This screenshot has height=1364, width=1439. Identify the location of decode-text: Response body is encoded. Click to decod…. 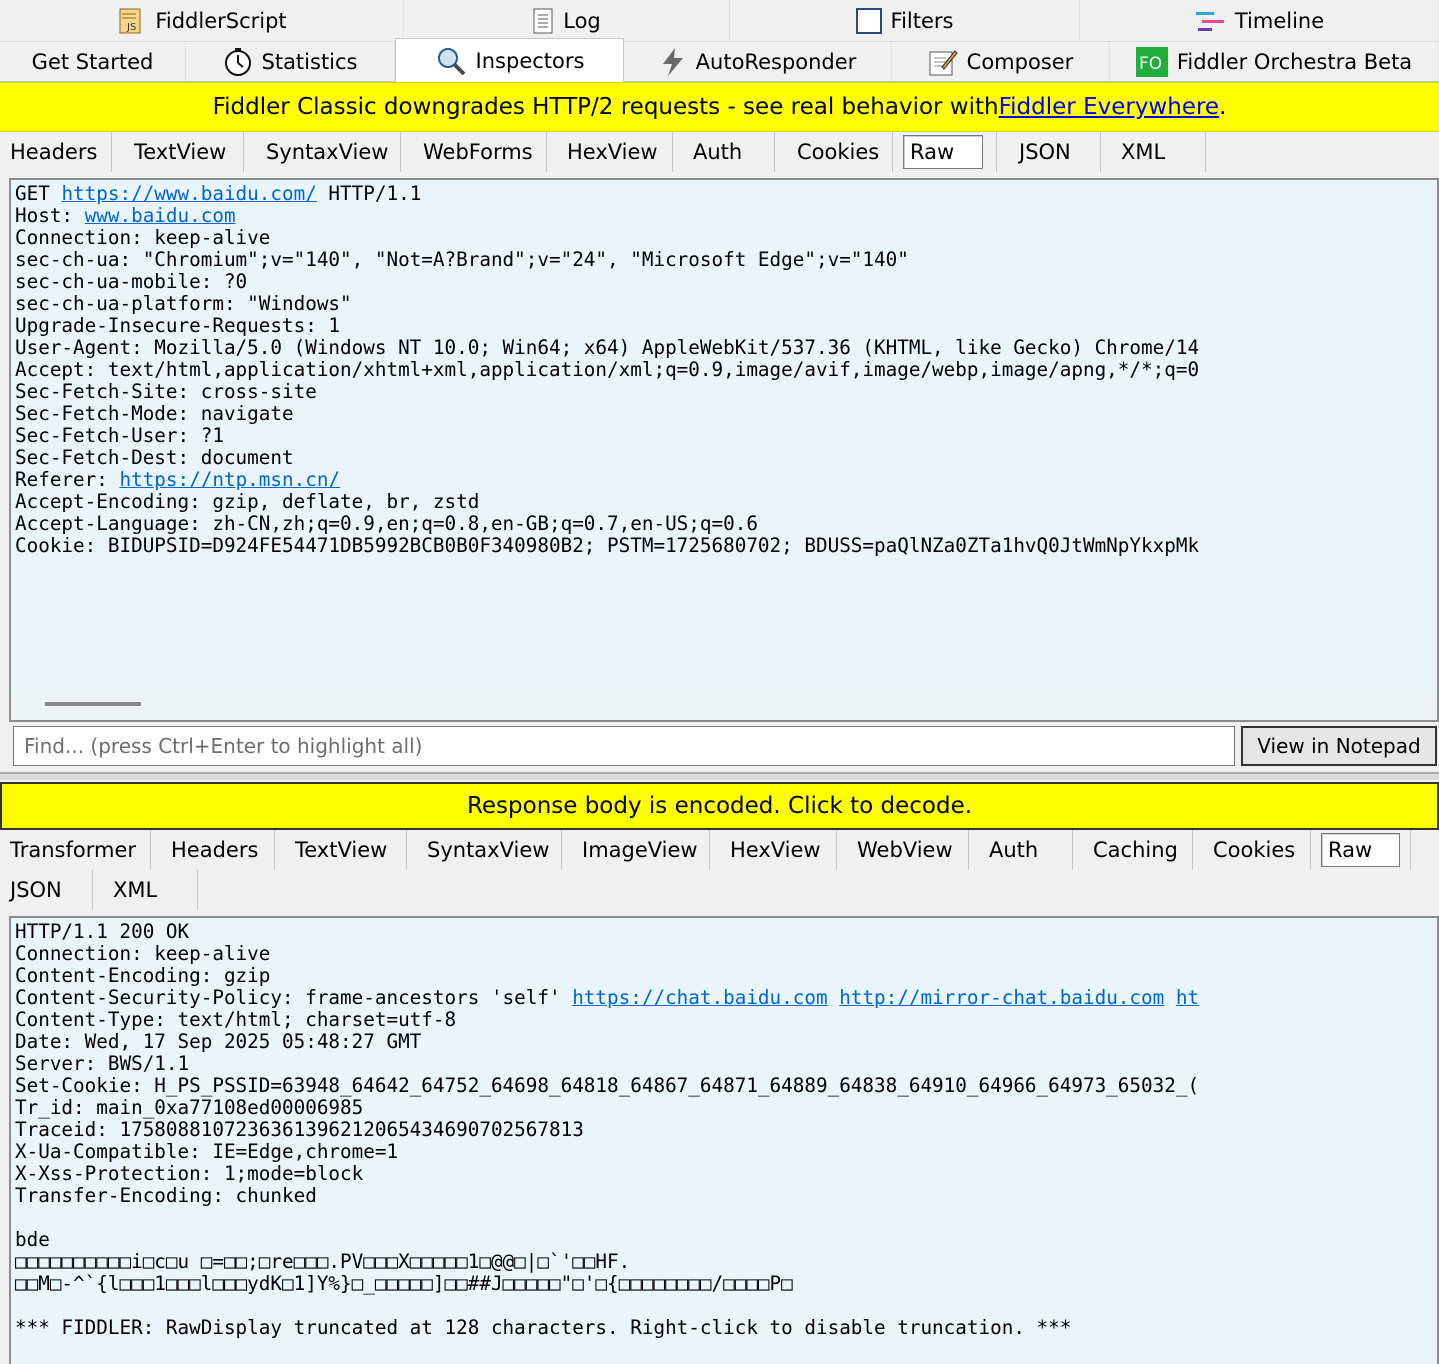
(719, 806).